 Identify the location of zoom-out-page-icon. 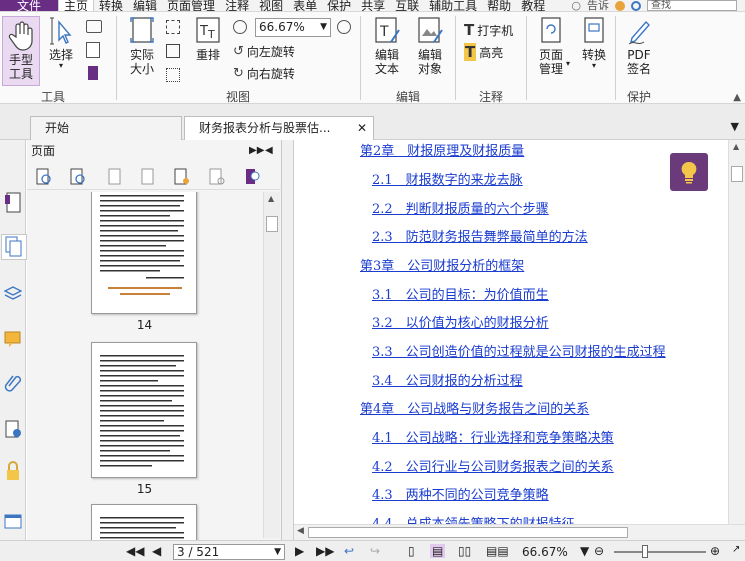
(44, 177).